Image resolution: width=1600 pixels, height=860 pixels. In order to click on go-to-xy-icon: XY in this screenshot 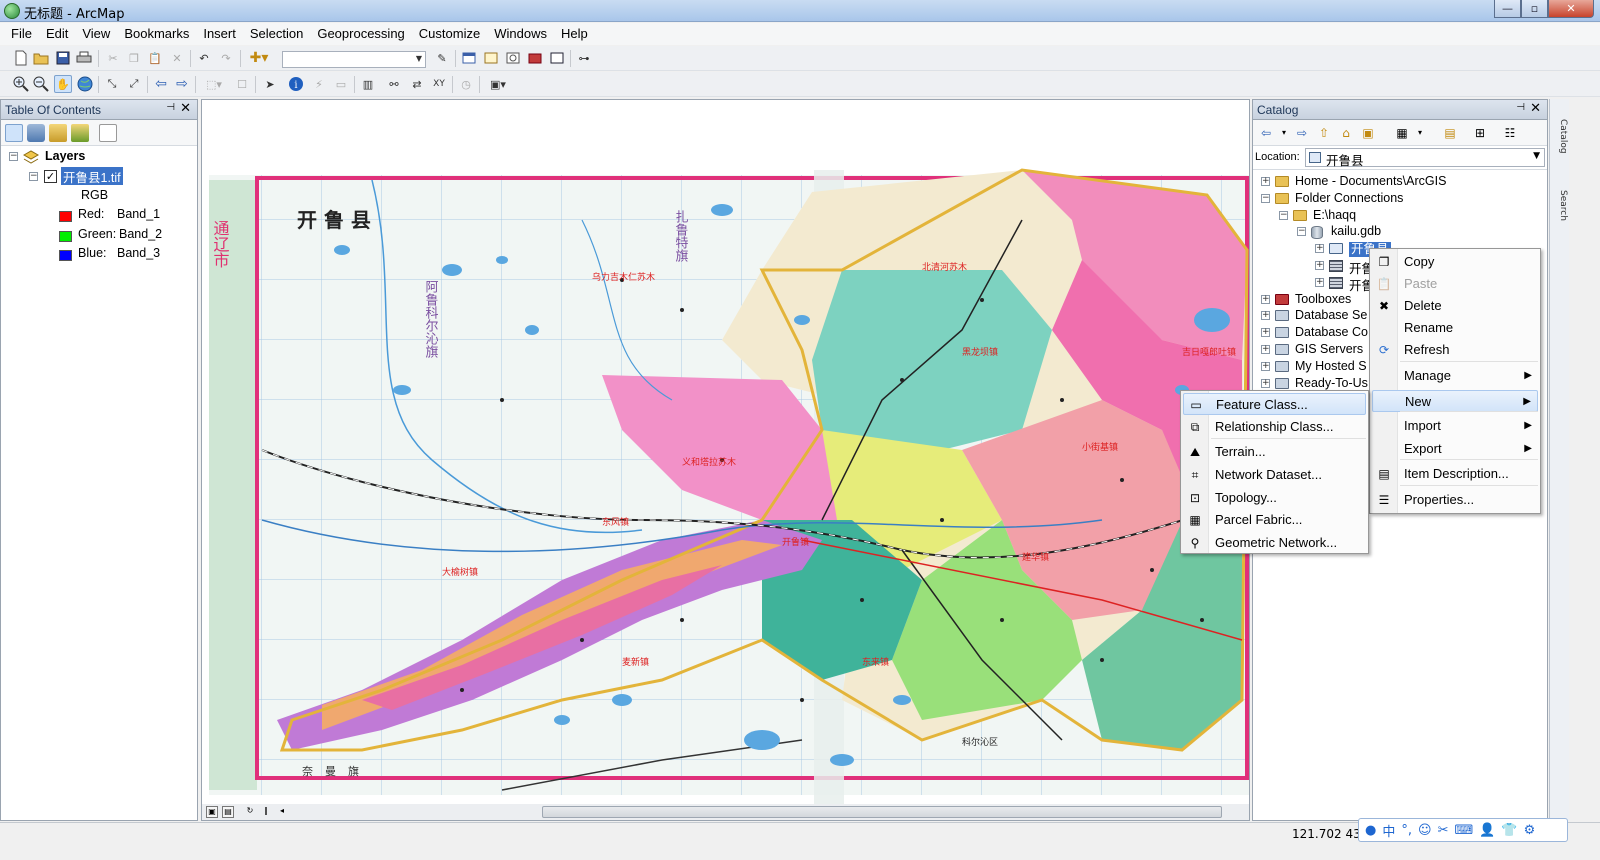, I will do `click(439, 84)`.